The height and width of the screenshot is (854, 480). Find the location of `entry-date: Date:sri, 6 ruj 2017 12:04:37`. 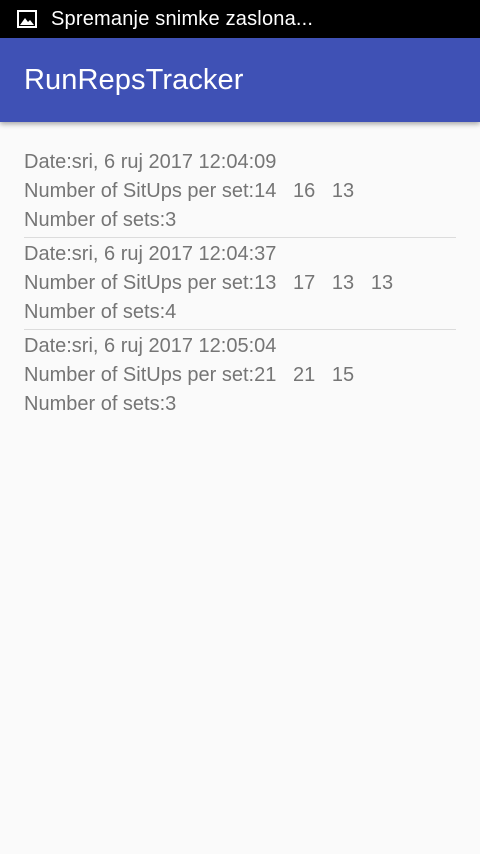

entry-date: Date:sri, 6 ruj 2017 12:04:37 is located at coordinates (150, 254).